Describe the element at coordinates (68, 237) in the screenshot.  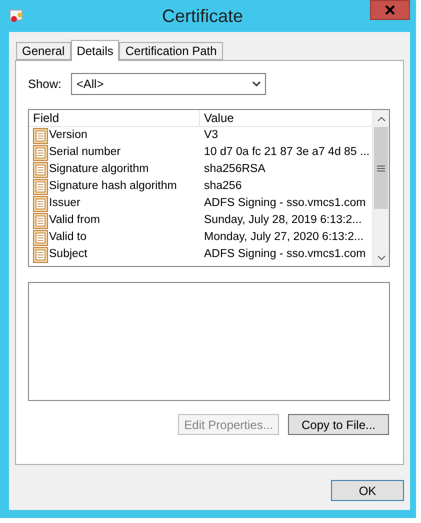
I see `field-cell-text: Valid to` at that location.